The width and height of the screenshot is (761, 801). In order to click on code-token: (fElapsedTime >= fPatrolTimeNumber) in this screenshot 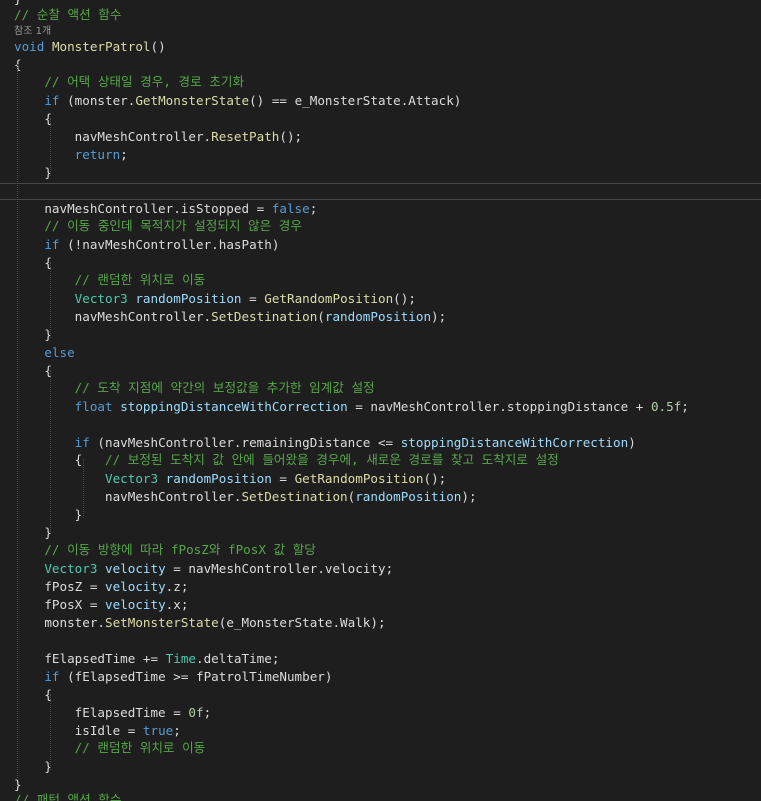, I will do `click(196, 676)`.